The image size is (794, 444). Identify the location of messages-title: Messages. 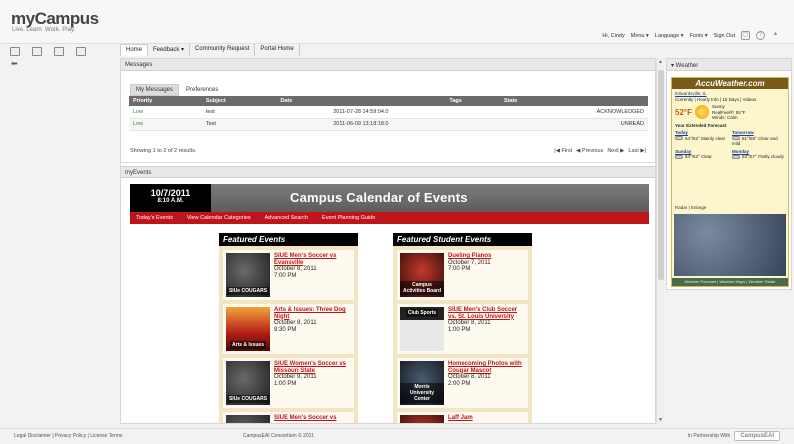
(388, 65).